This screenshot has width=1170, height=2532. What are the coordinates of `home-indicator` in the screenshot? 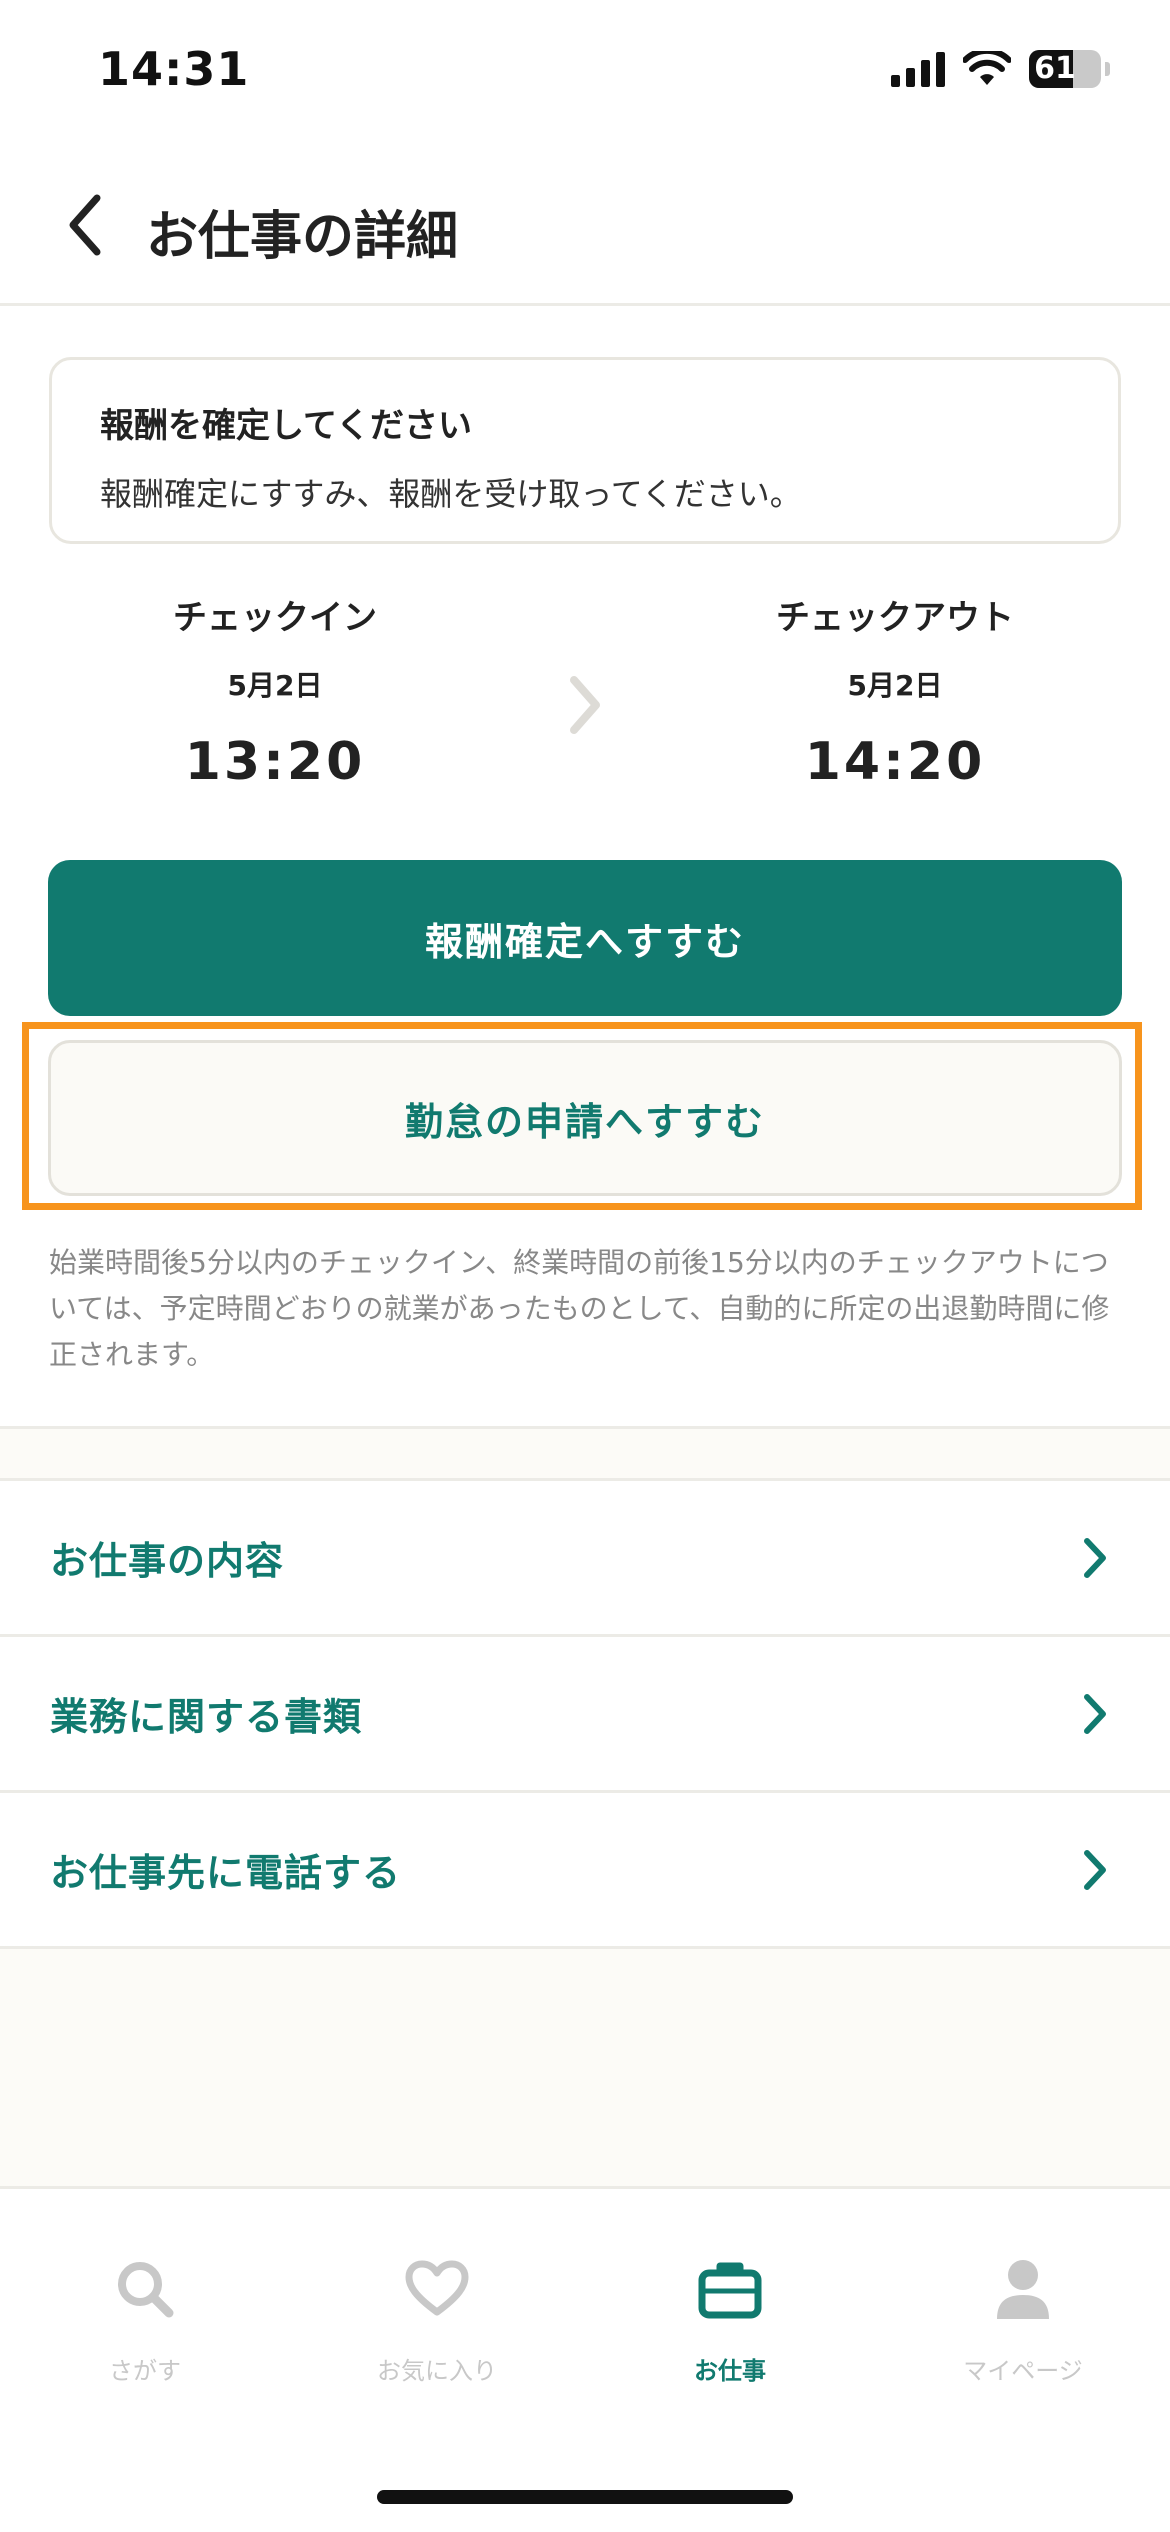 It's located at (585, 2497).